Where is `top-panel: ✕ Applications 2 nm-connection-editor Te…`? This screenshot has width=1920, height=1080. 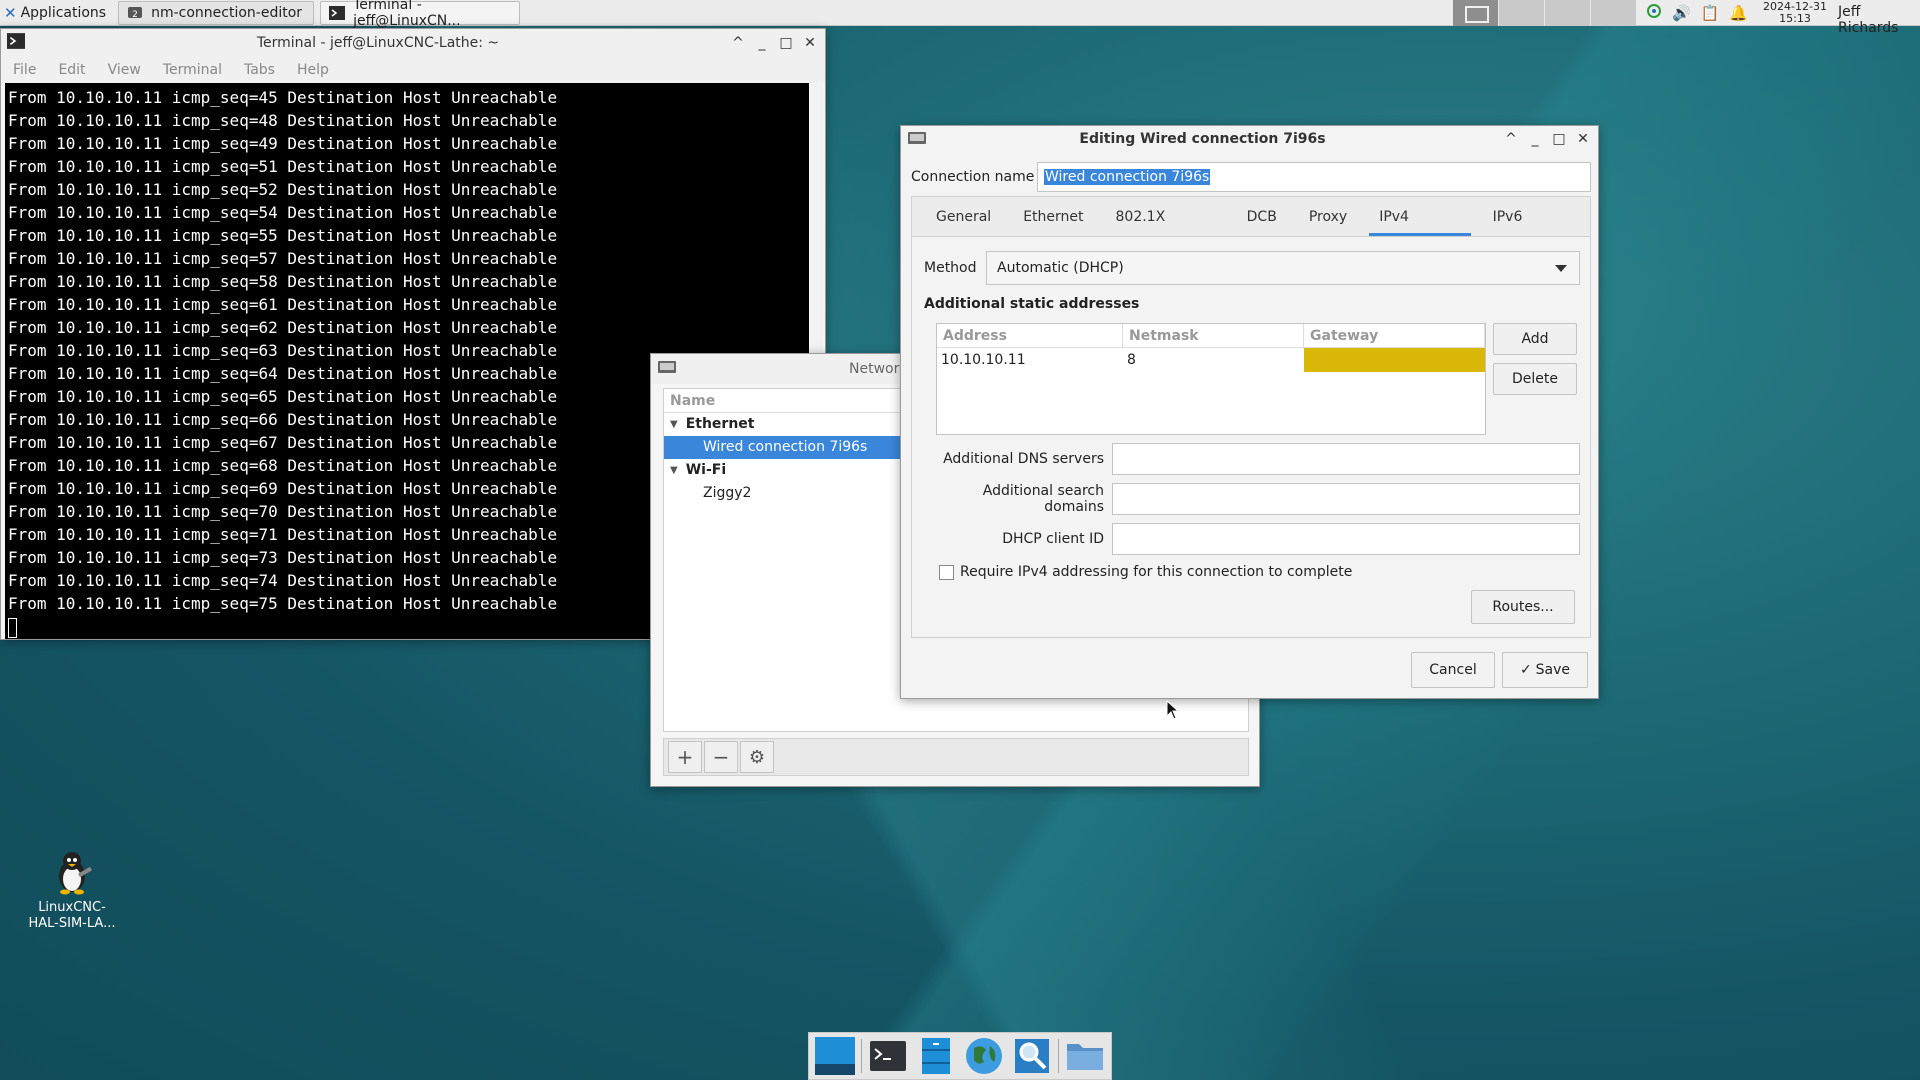
top-panel: ✕ Applications 2 nm-connection-editor Te… is located at coordinates (960, 18).